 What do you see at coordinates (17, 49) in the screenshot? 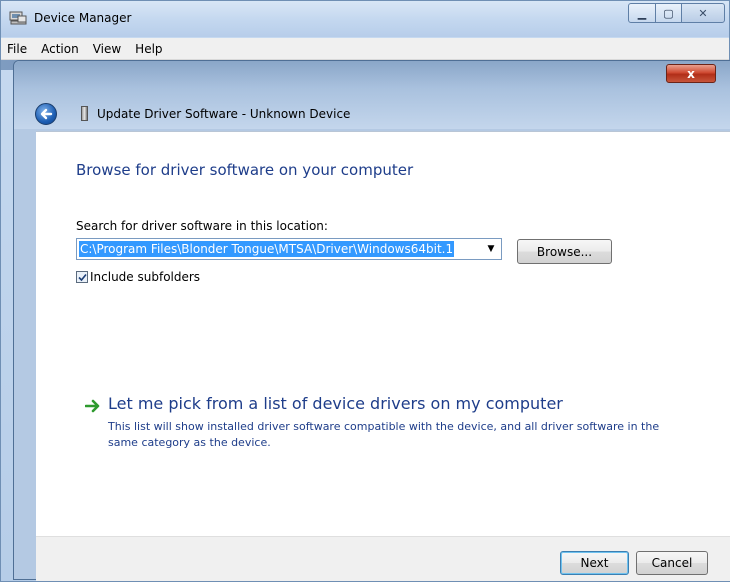
I see `menu-file: File` at bounding box center [17, 49].